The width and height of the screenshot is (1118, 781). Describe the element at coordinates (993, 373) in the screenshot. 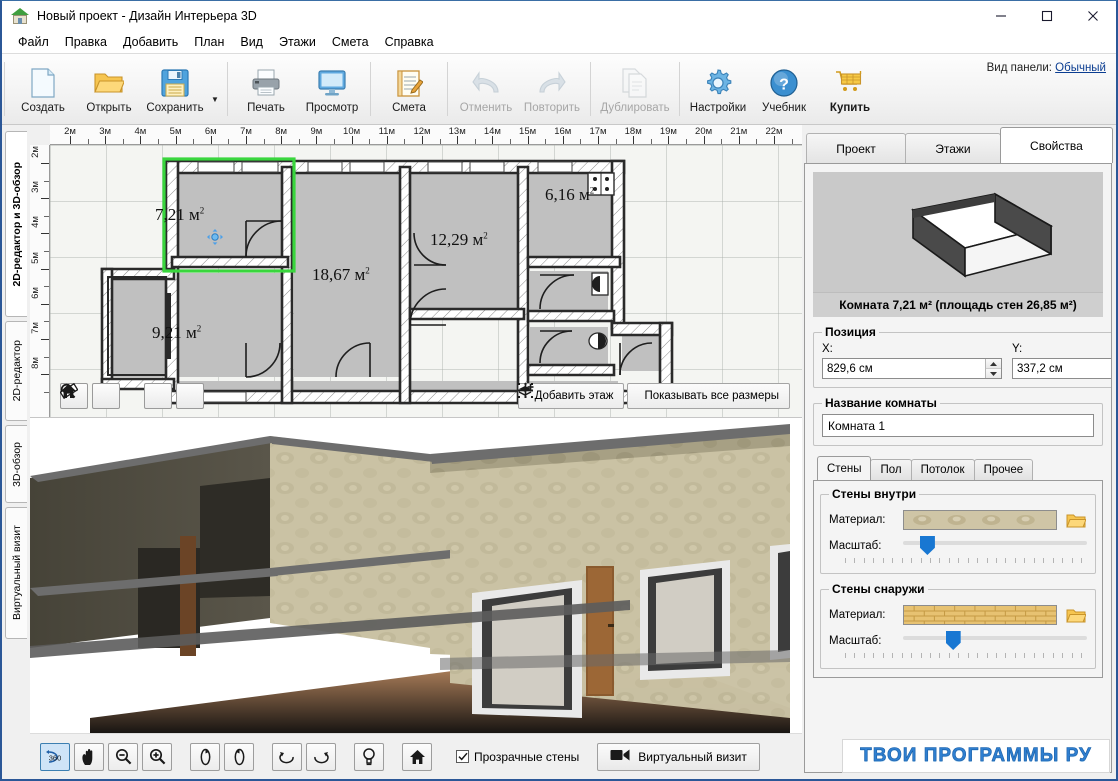

I see `stepper-down-icon` at that location.